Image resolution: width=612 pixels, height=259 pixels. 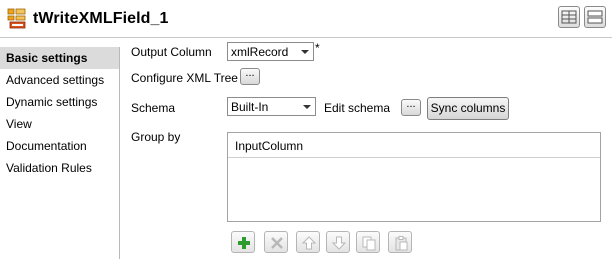 I want to click on sidebar-item-validation-rules: Validation Rules, so click(x=59, y=168).